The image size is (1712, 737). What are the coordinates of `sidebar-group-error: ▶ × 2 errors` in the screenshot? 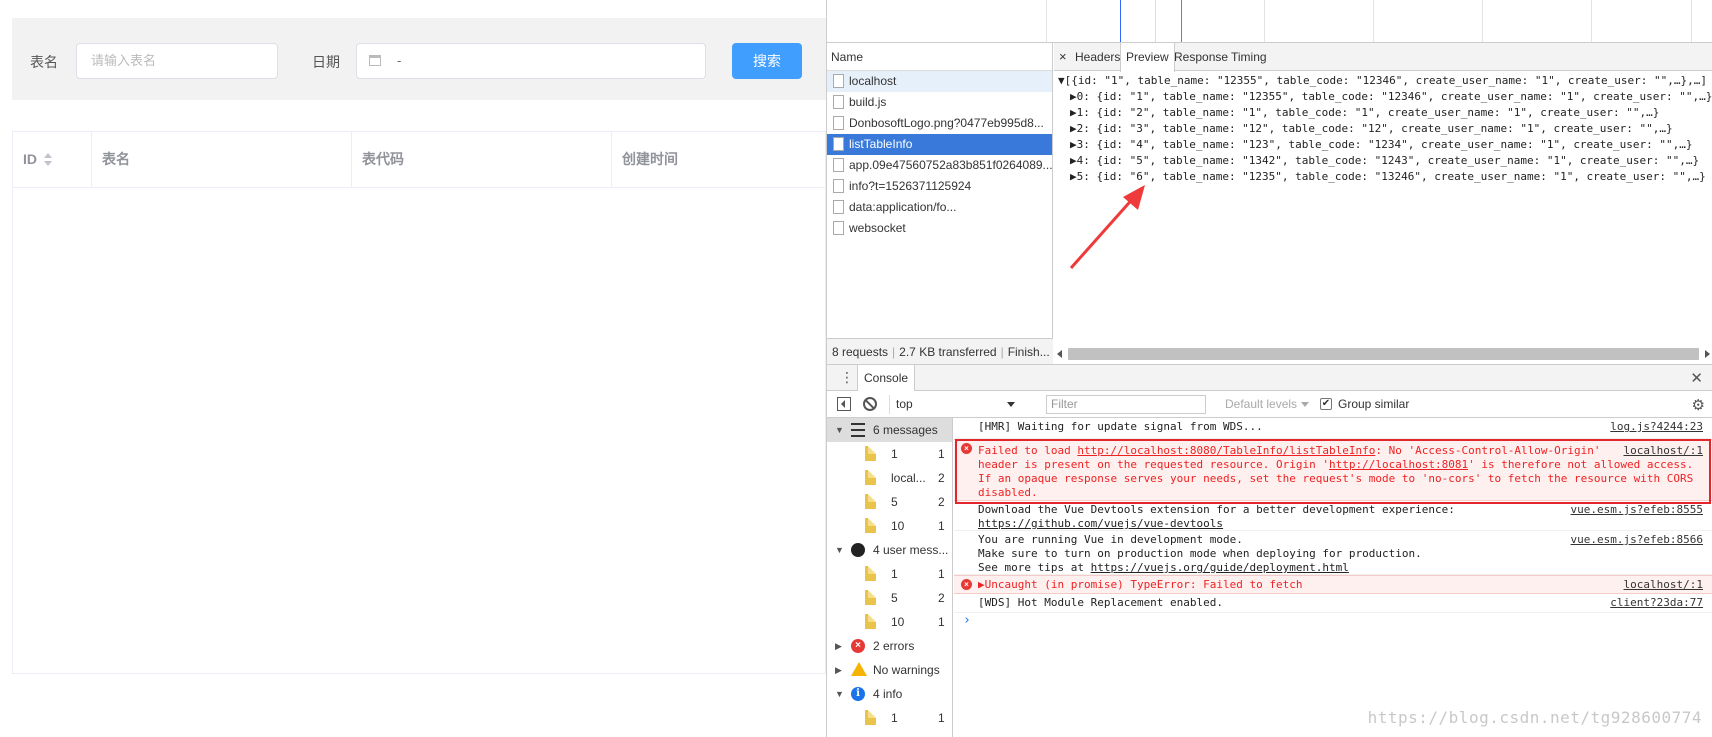 It's located at (889, 646).